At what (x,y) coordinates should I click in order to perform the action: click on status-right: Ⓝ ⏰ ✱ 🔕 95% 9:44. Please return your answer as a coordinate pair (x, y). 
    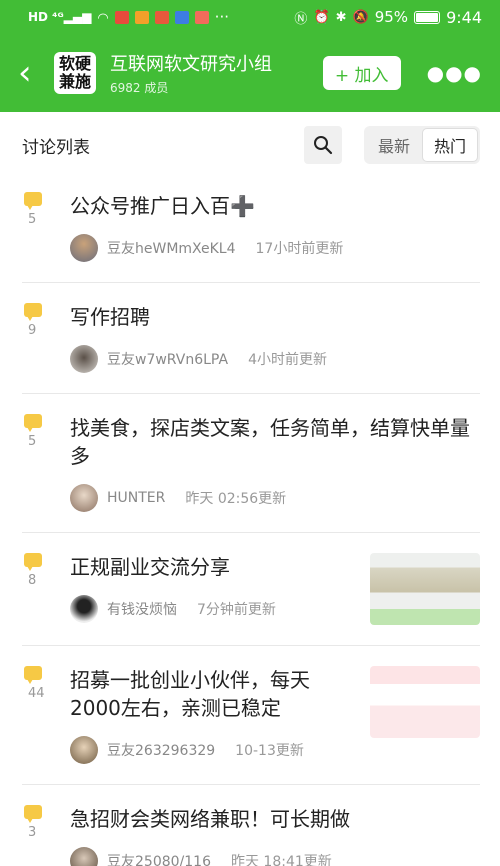
    Looking at the image, I should click on (388, 17).